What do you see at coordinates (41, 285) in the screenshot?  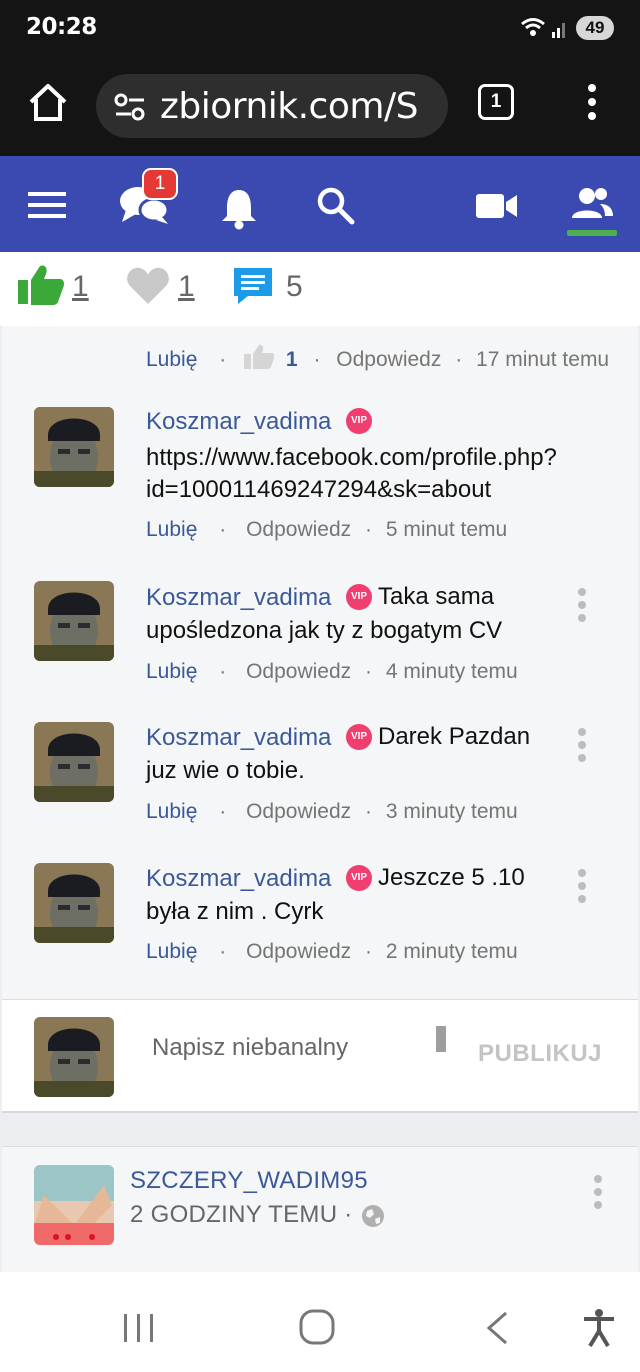 I see `thumbs-up-icon` at bounding box center [41, 285].